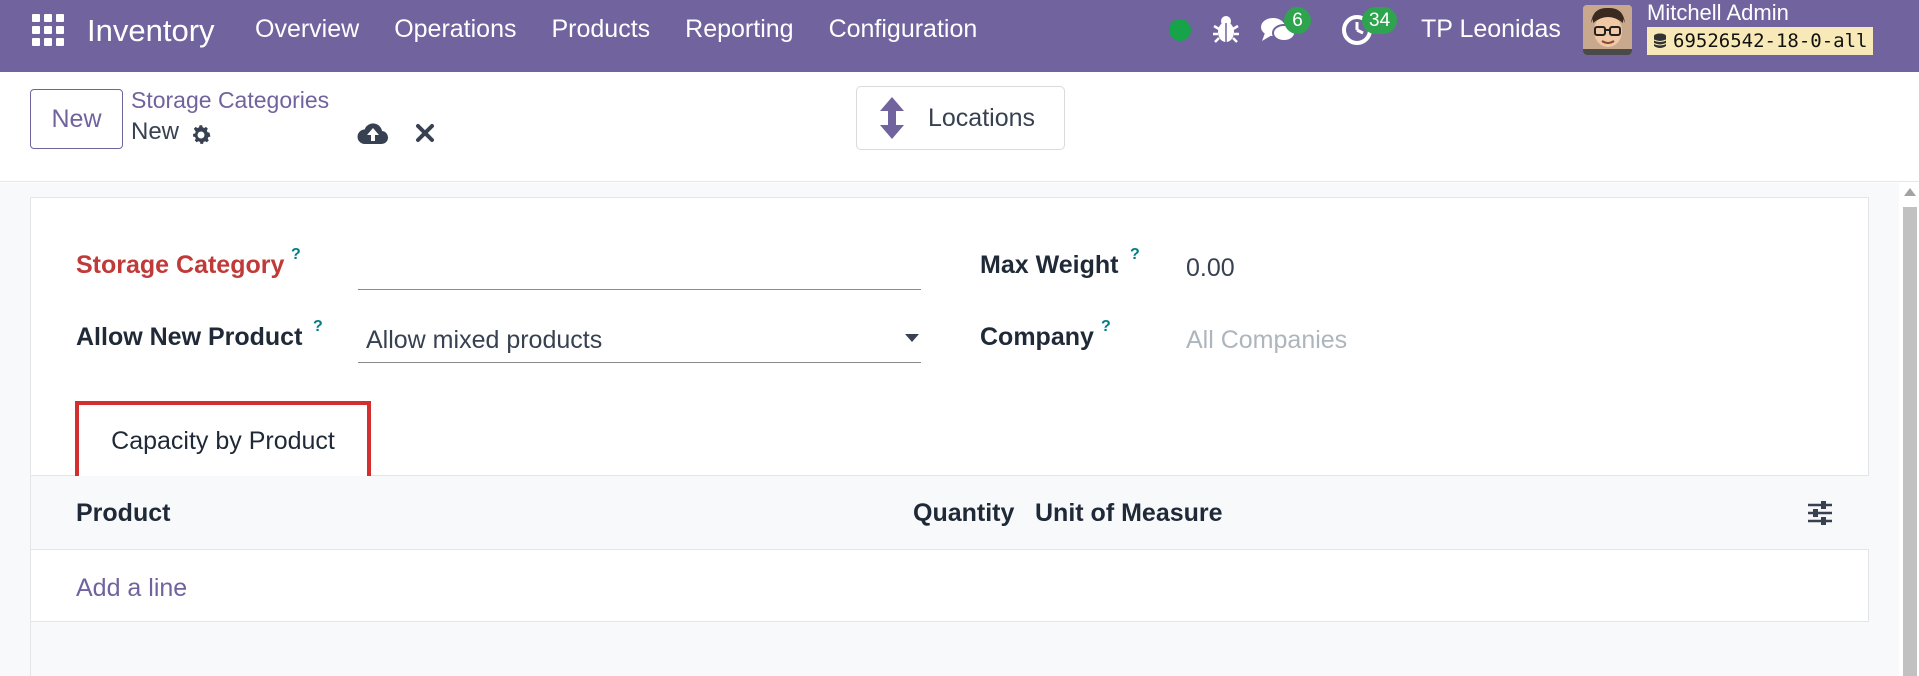  I want to click on allow-new-product-select: Allow mixed products, so click(484, 340).